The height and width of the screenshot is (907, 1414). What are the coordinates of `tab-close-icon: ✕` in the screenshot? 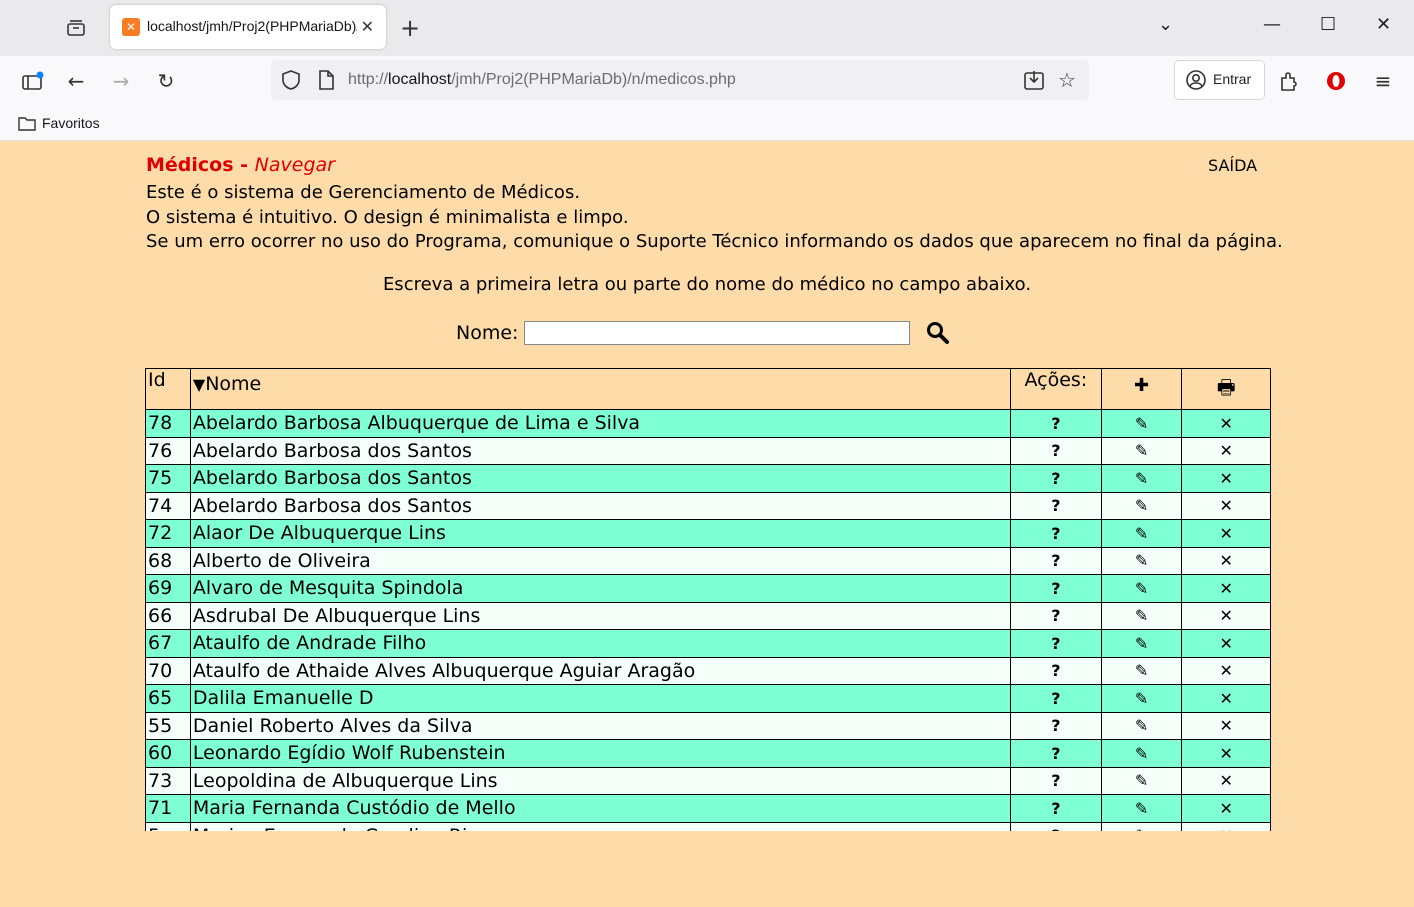 It's located at (367, 26).